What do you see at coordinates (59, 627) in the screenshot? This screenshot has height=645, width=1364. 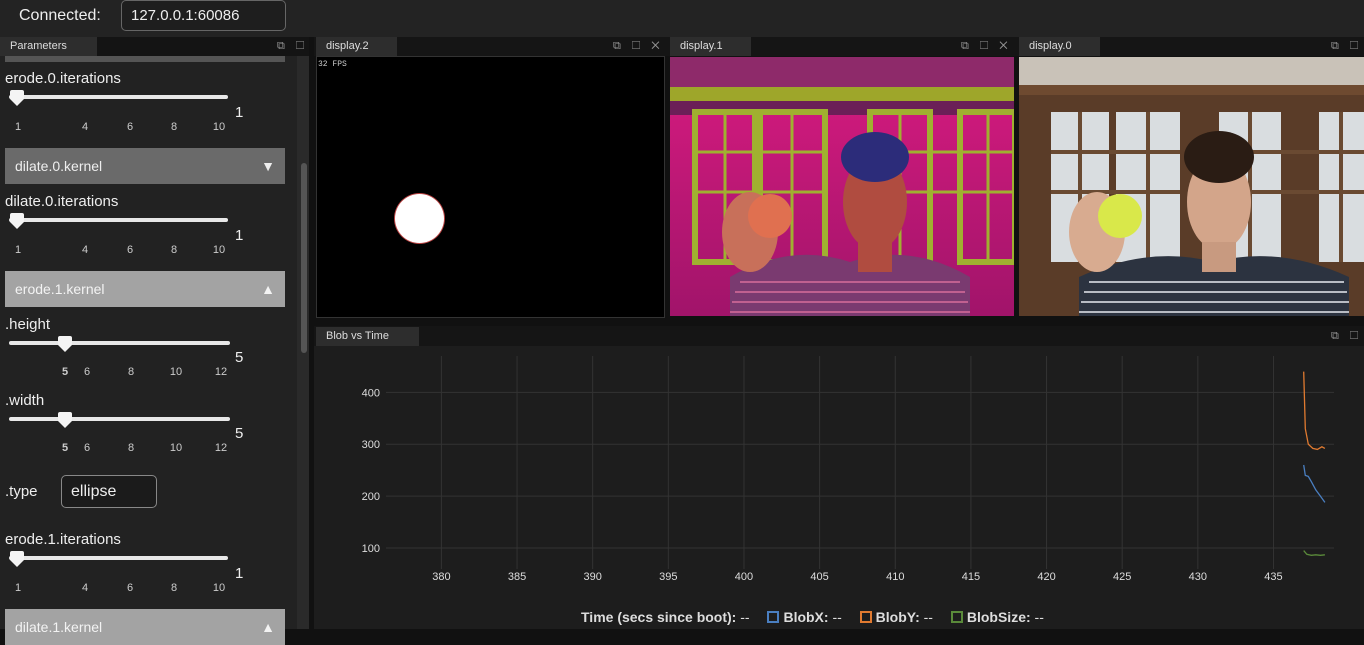 I see `dilate-1-kernel-label: dilate.1.kernel` at bounding box center [59, 627].